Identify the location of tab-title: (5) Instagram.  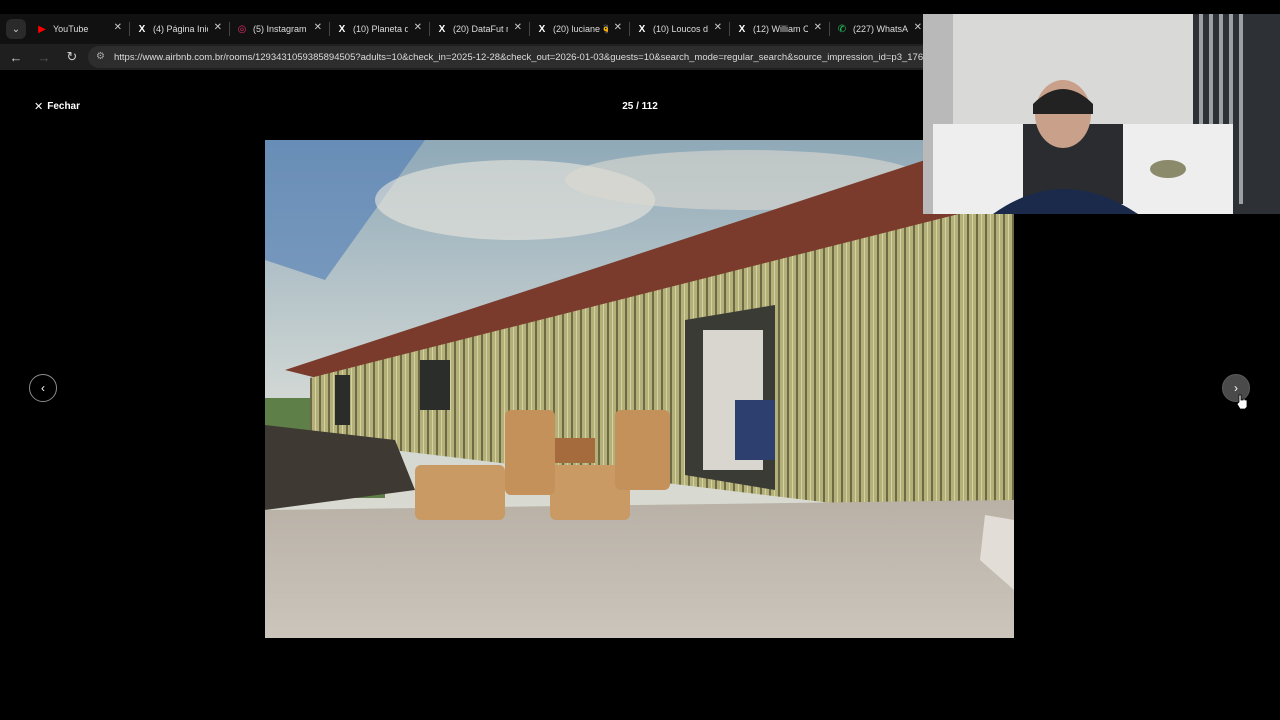
(280, 29).